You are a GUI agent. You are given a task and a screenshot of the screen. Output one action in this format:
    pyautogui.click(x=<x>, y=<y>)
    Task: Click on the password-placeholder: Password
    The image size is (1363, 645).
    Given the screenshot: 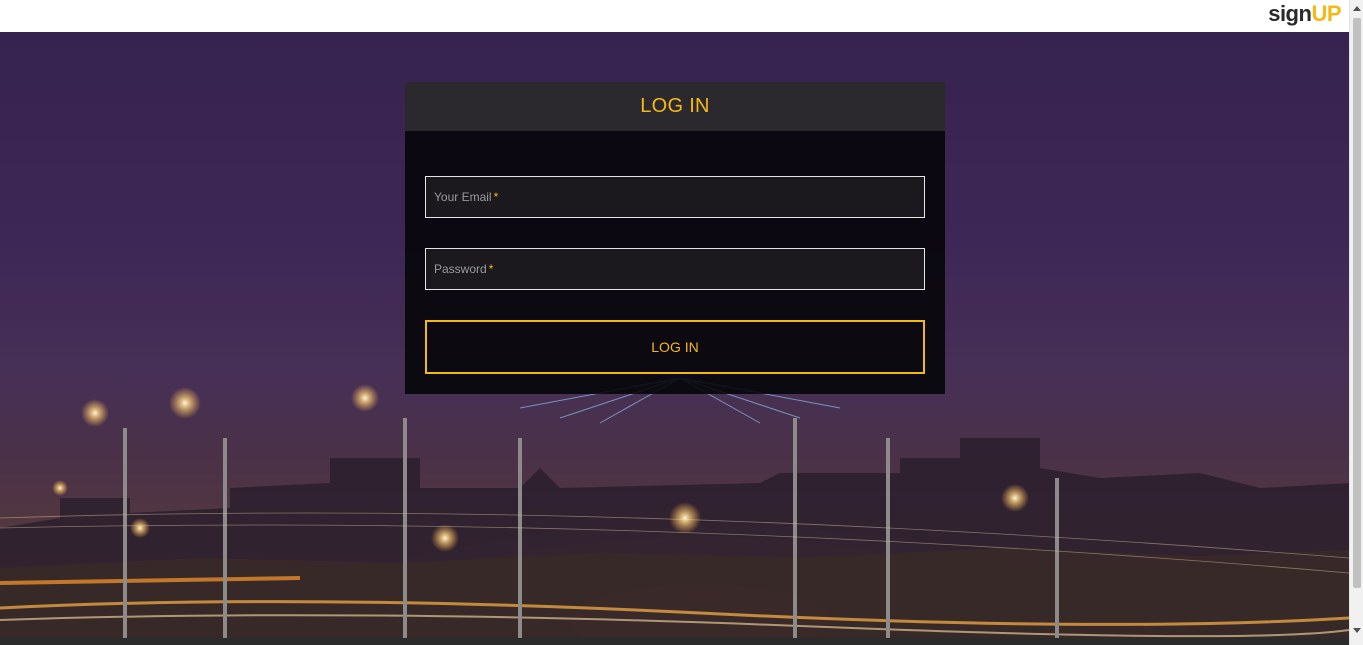 What is the action you would take?
    pyautogui.click(x=460, y=269)
    